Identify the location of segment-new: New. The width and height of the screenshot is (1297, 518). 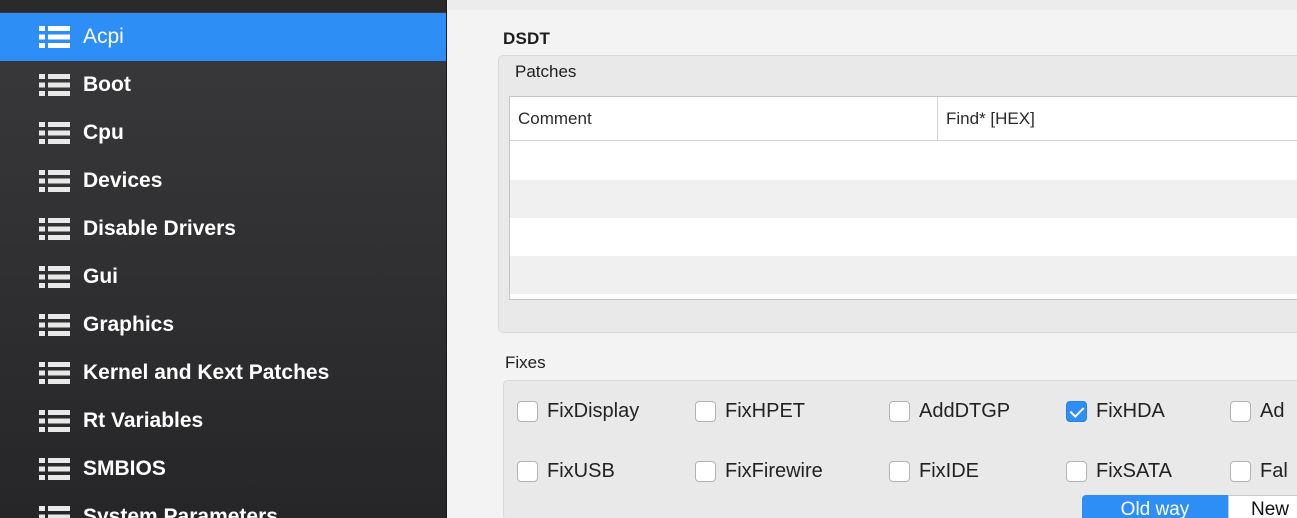
(1262, 506).